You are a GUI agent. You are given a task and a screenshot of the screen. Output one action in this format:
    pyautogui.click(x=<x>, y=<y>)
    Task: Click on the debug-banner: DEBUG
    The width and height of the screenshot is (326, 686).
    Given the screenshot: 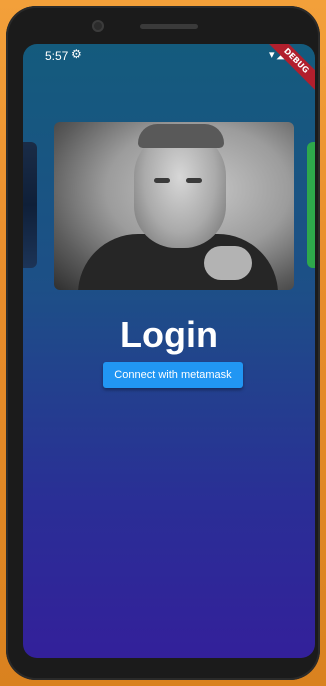 What is the action you would take?
    pyautogui.click(x=287, y=71)
    